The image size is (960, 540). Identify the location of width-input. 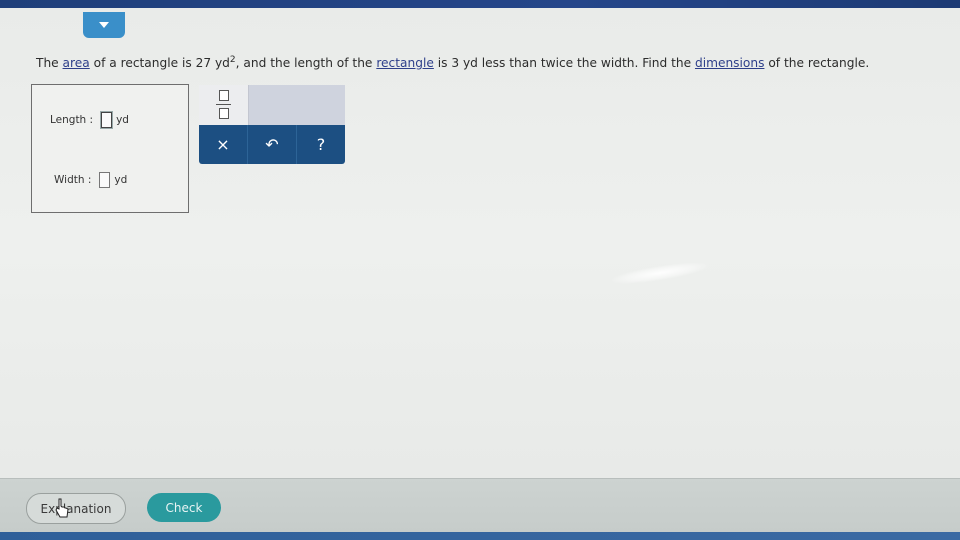
(105, 180).